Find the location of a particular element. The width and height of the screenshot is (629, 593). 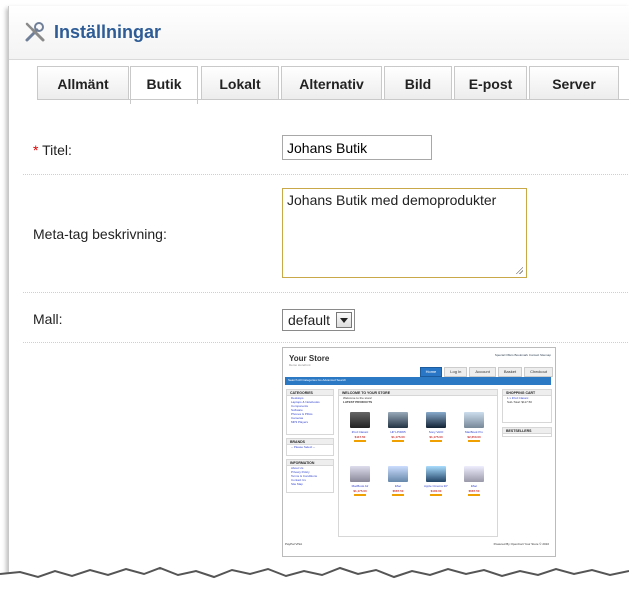

preview-top-links: Special Offers Bookmark Contact Sitemap is located at coordinates (522, 355).